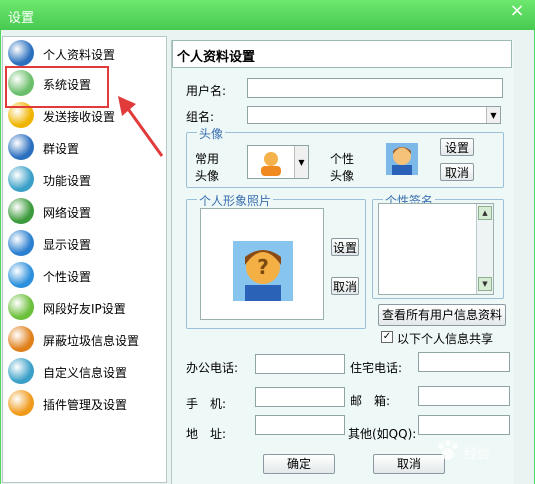  I want to click on common-avatar-label-1: 常用, so click(207, 159).